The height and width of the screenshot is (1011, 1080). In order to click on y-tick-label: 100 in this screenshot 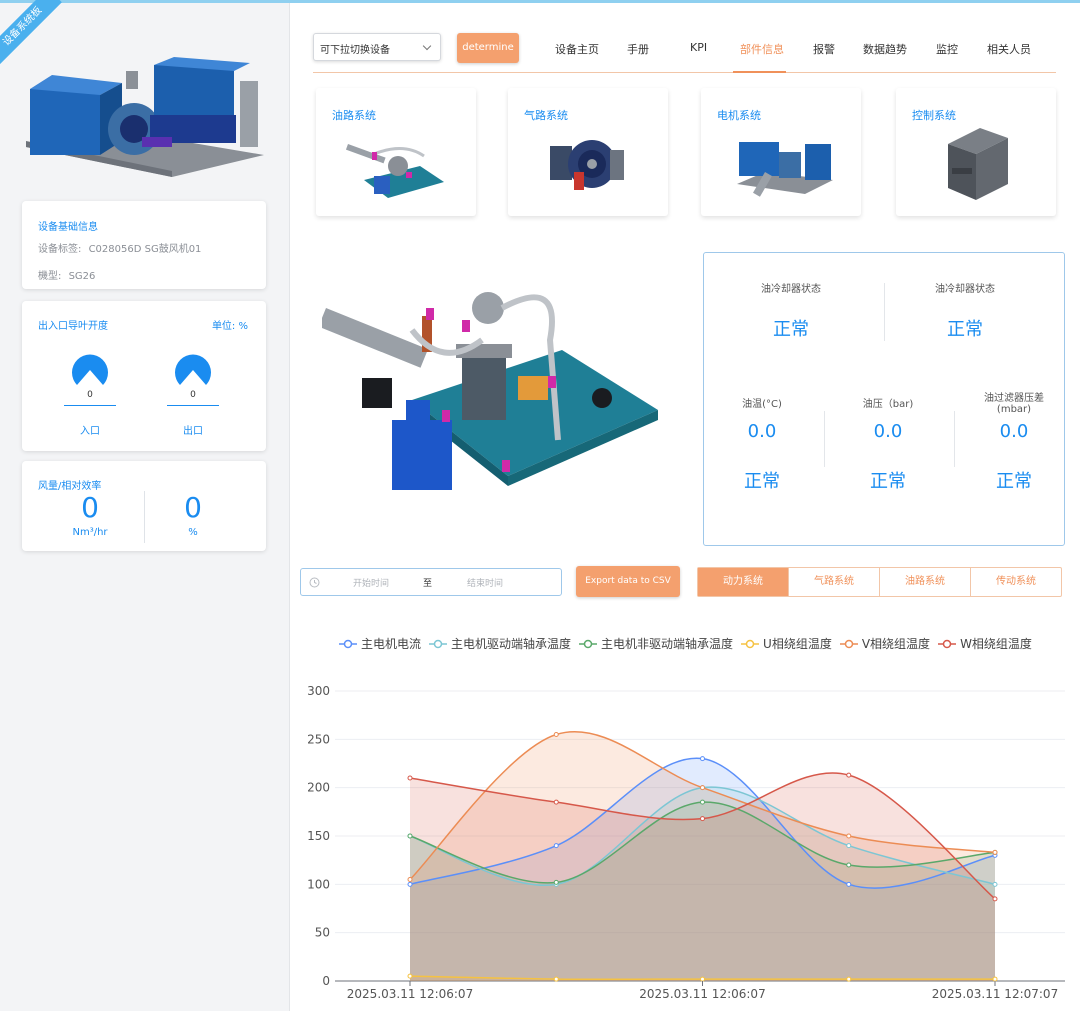, I will do `click(318, 884)`.